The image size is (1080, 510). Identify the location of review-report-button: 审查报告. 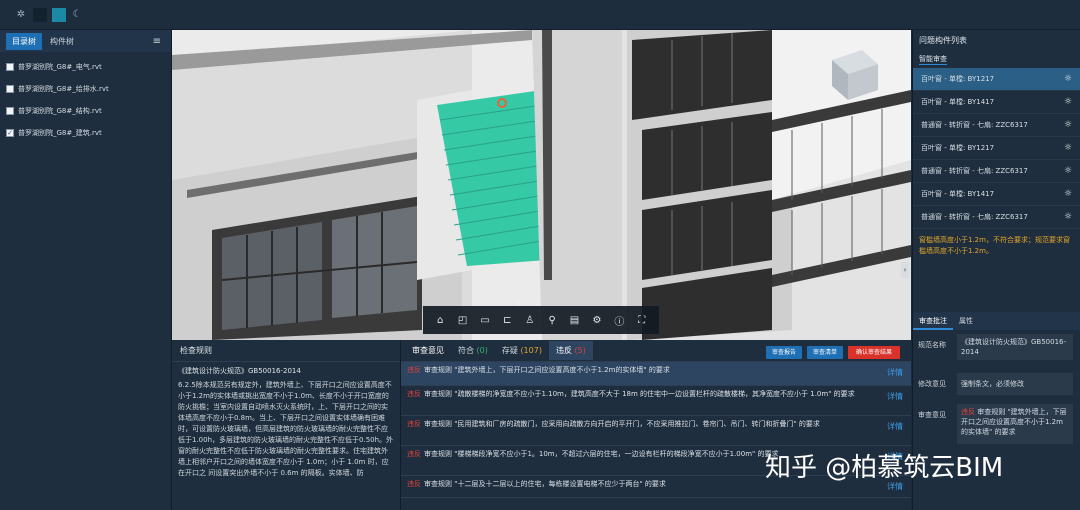
(784, 352).